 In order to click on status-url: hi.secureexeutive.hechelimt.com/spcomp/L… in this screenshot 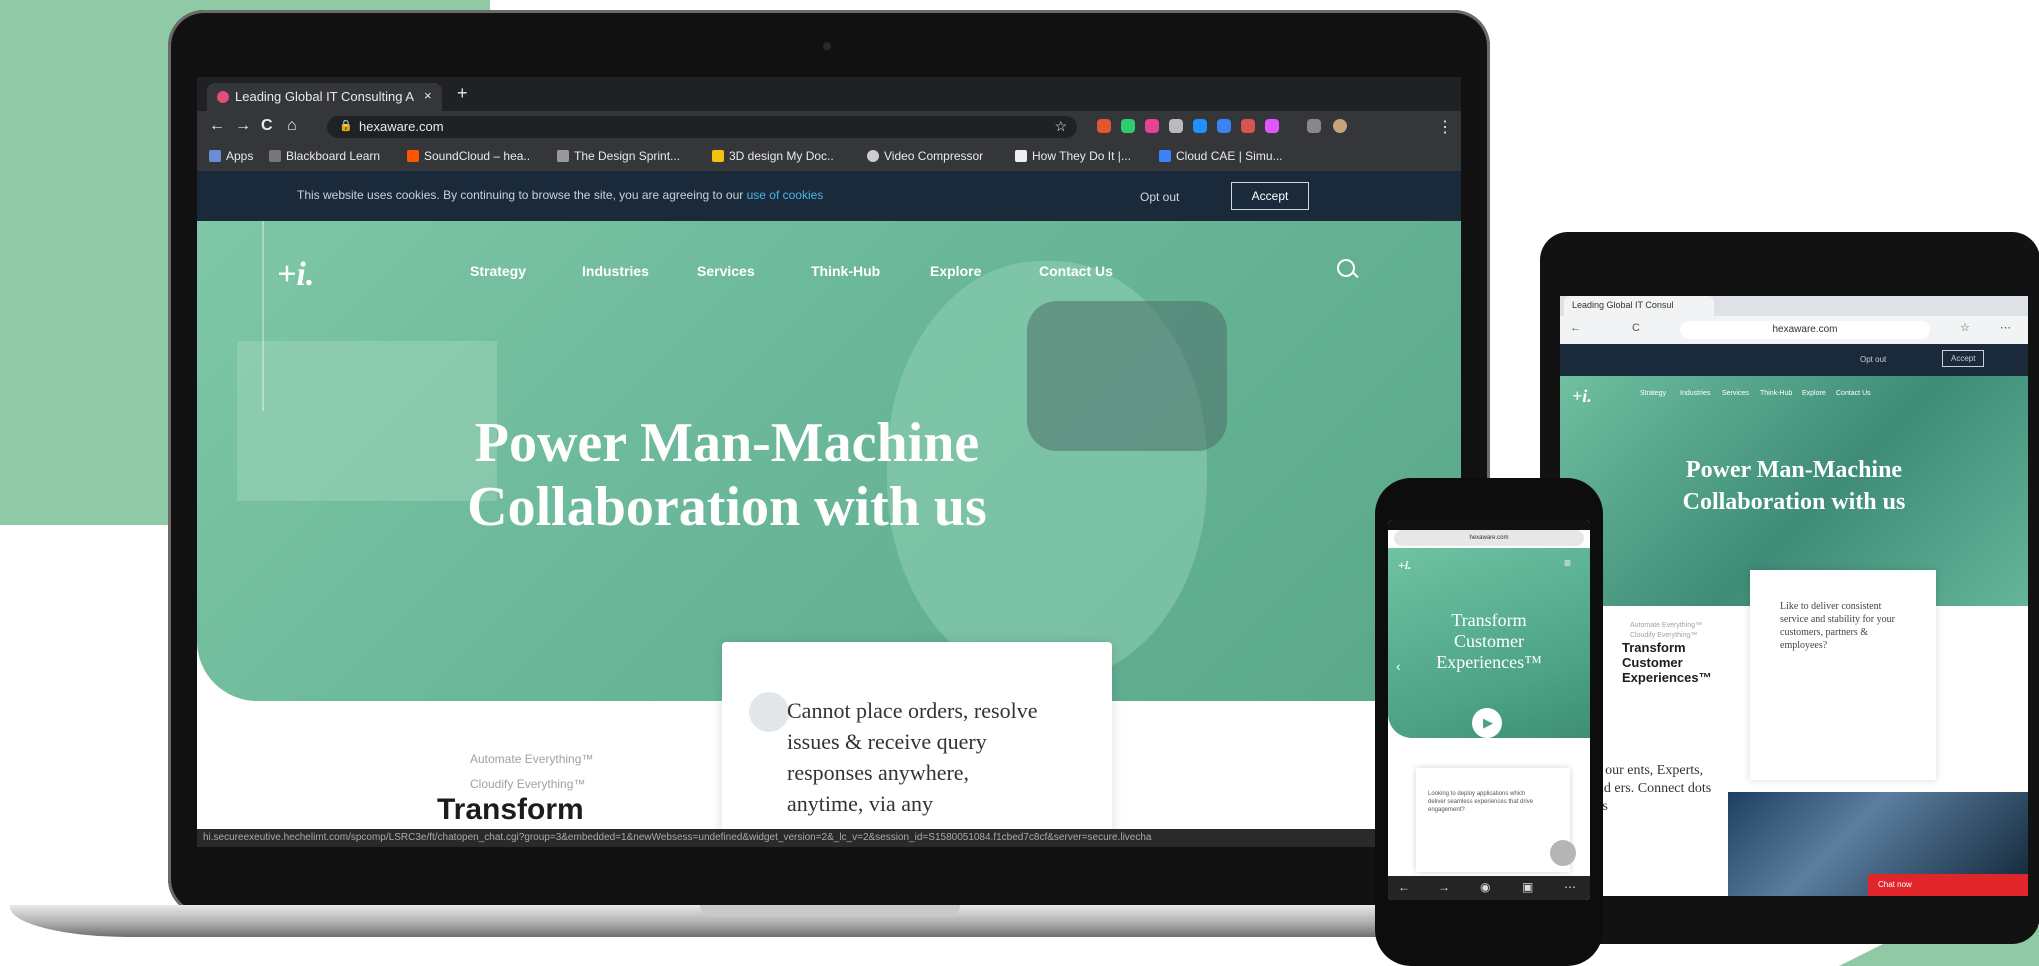, I will do `click(677, 837)`.